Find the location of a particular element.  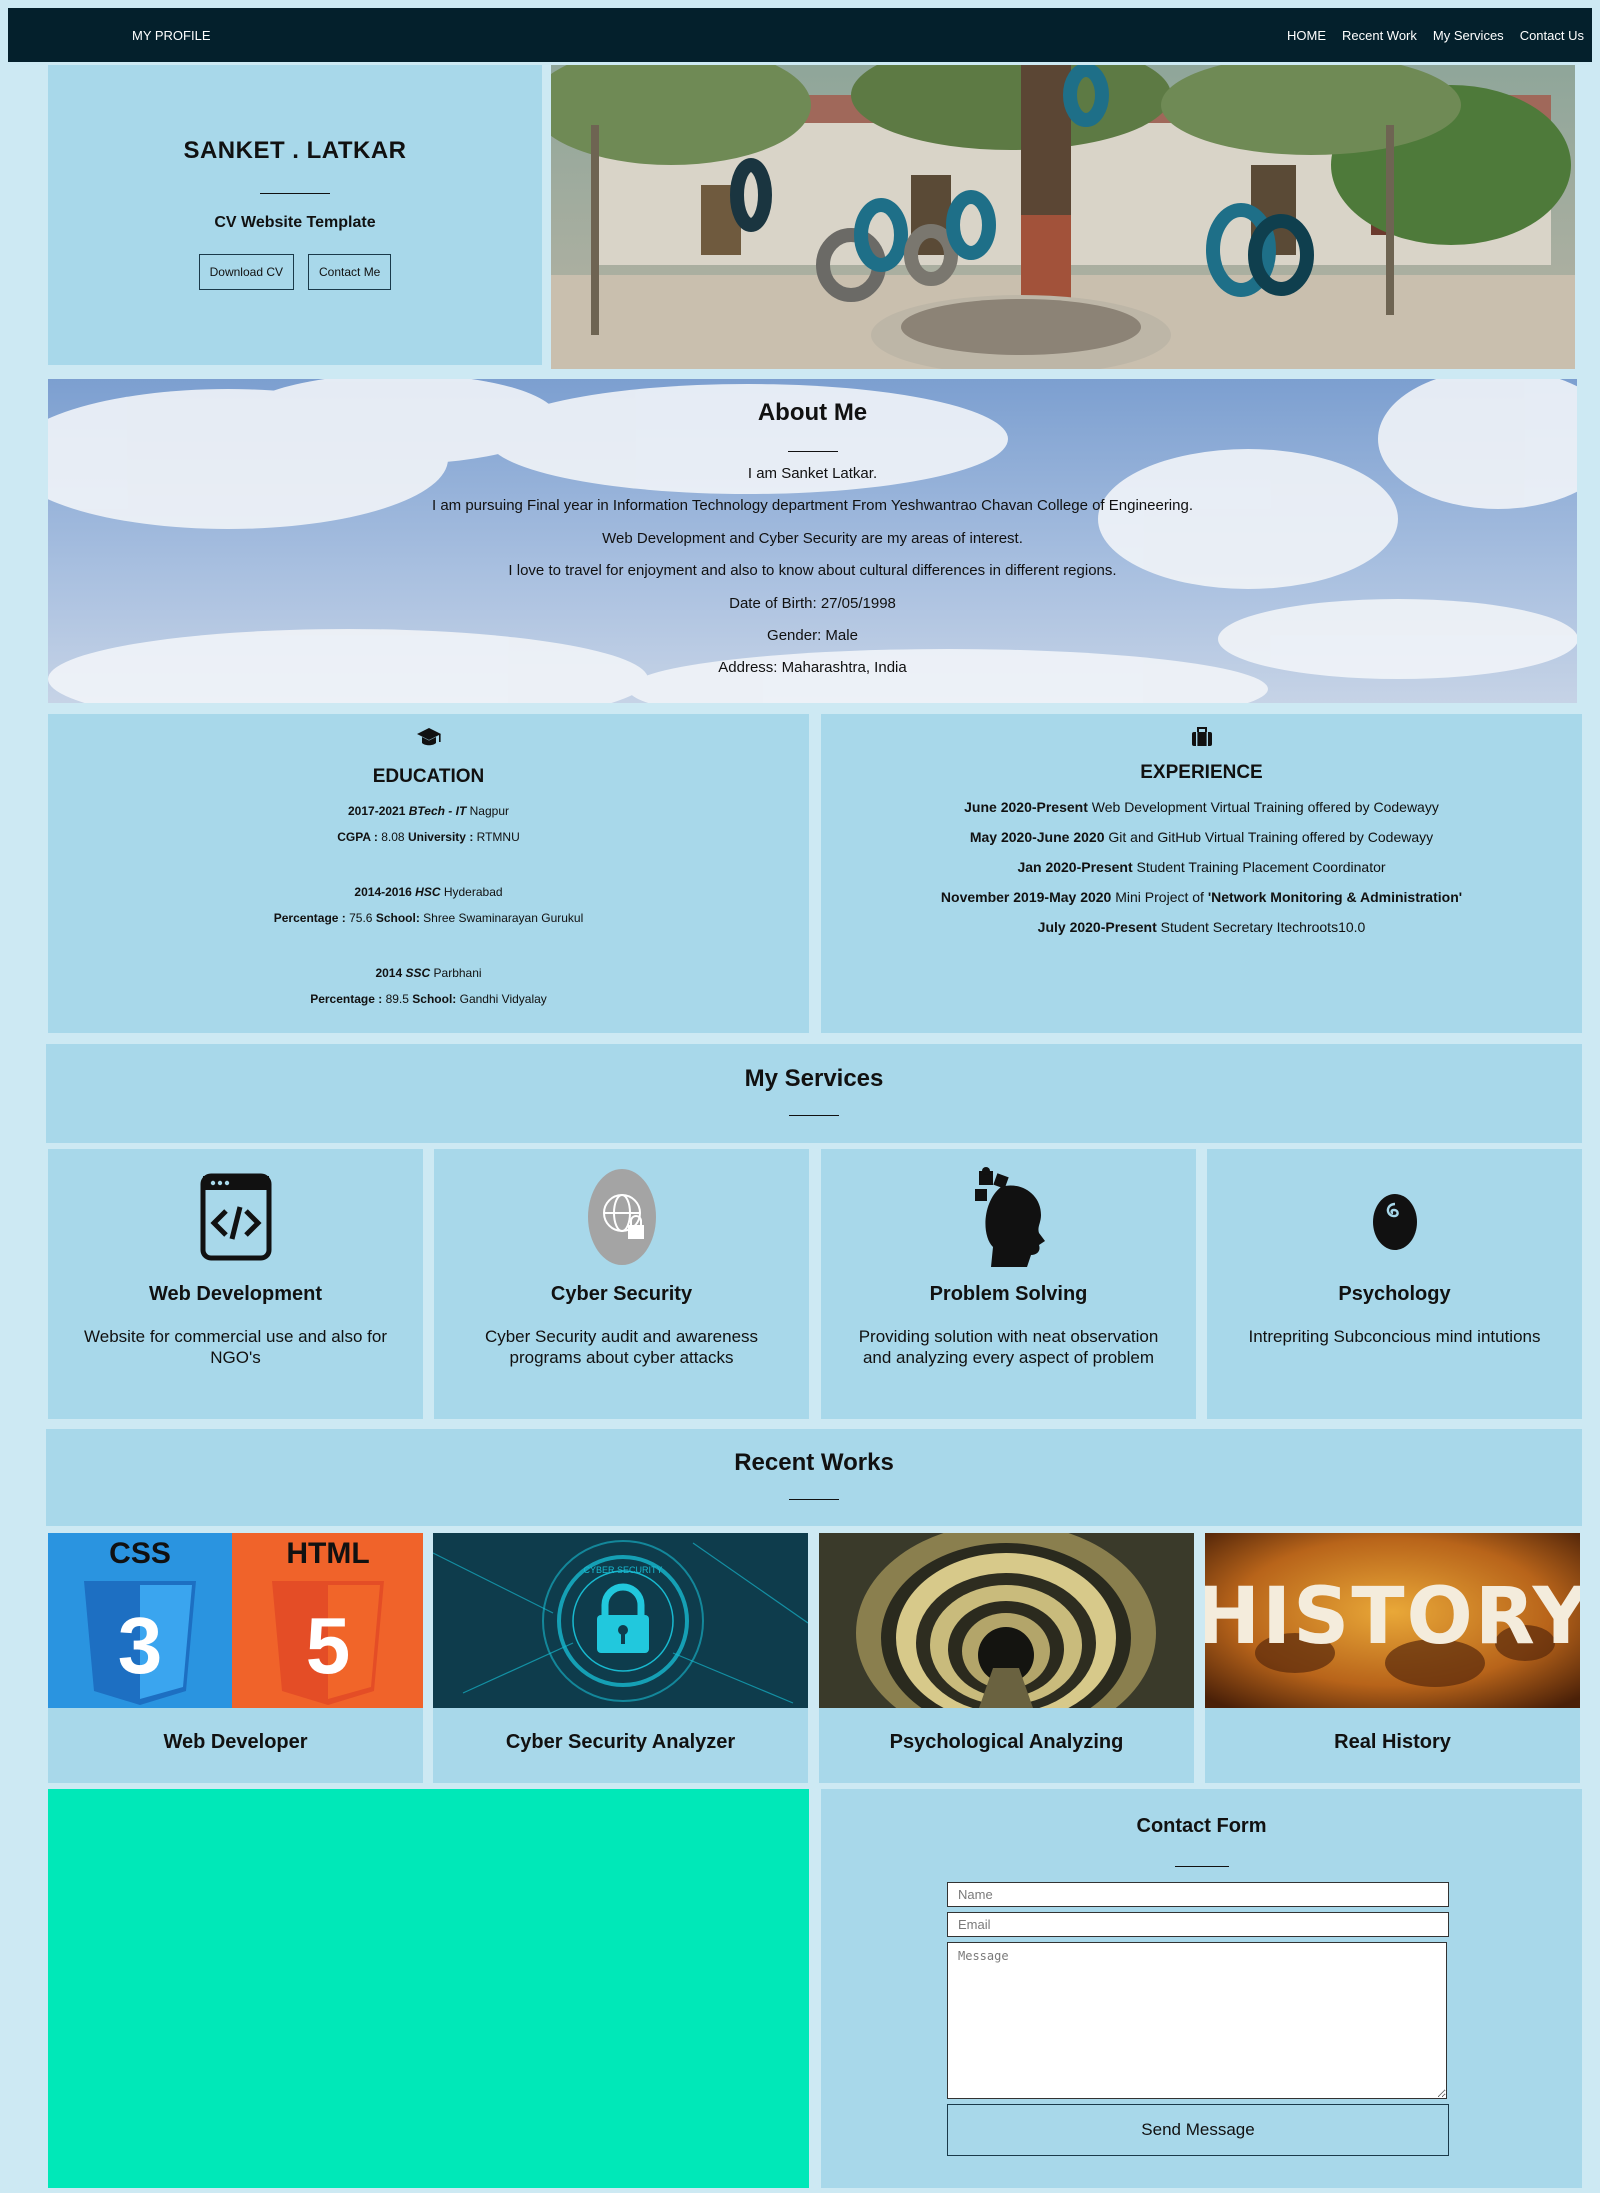

nav-link-my-services: My Services is located at coordinates (1468, 35).